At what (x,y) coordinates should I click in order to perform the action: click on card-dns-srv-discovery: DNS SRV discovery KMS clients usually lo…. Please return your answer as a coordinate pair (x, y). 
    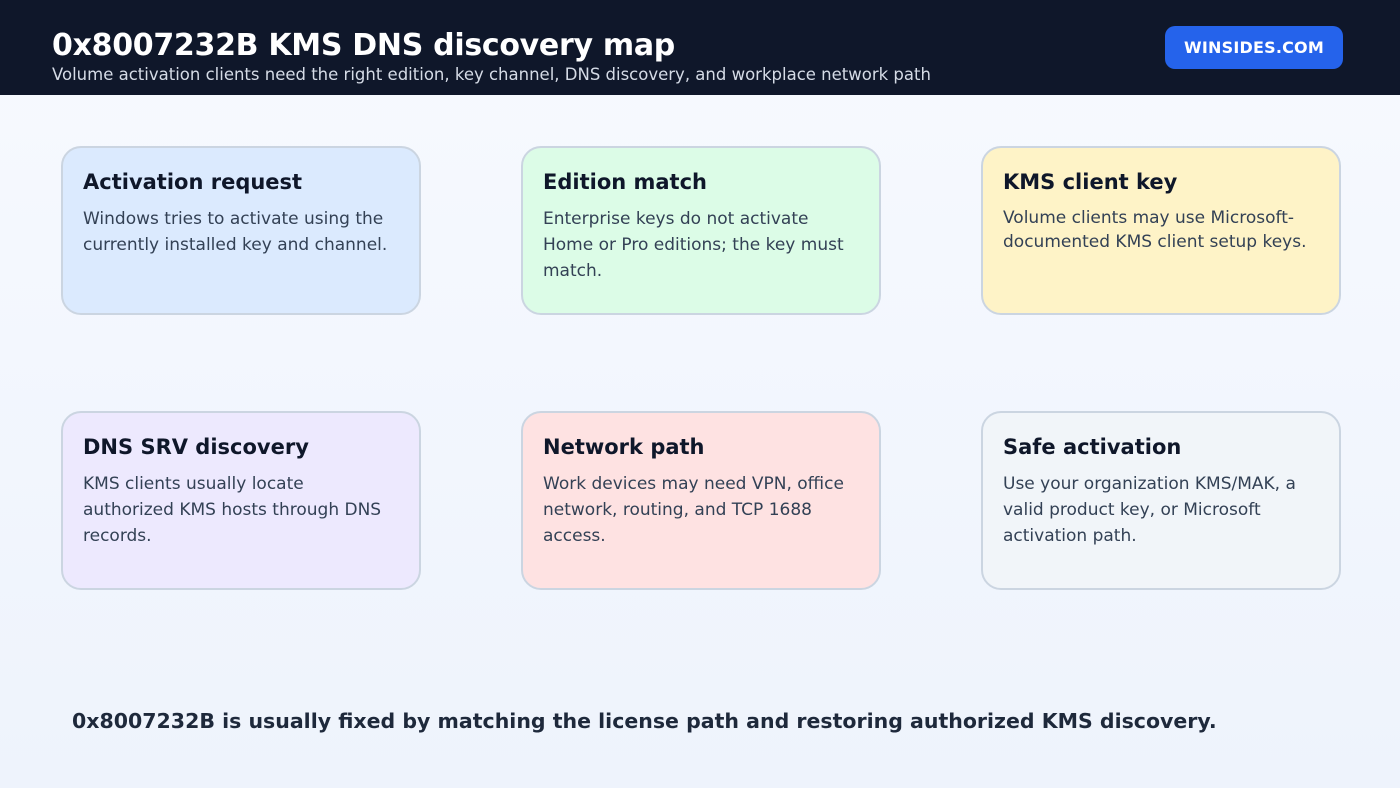
    Looking at the image, I should click on (241, 500).